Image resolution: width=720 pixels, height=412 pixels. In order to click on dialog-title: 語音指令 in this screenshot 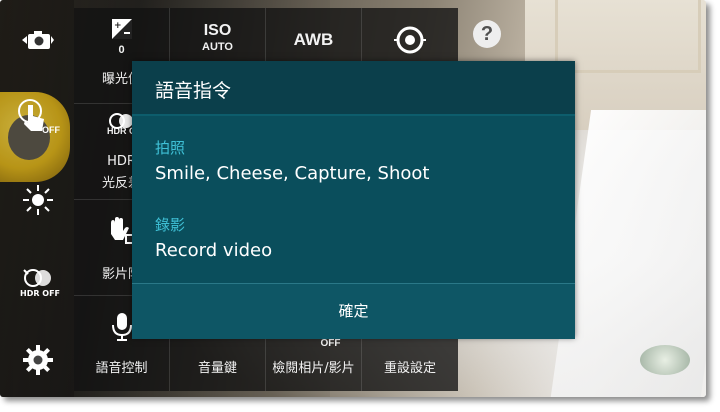, I will do `click(193, 91)`.